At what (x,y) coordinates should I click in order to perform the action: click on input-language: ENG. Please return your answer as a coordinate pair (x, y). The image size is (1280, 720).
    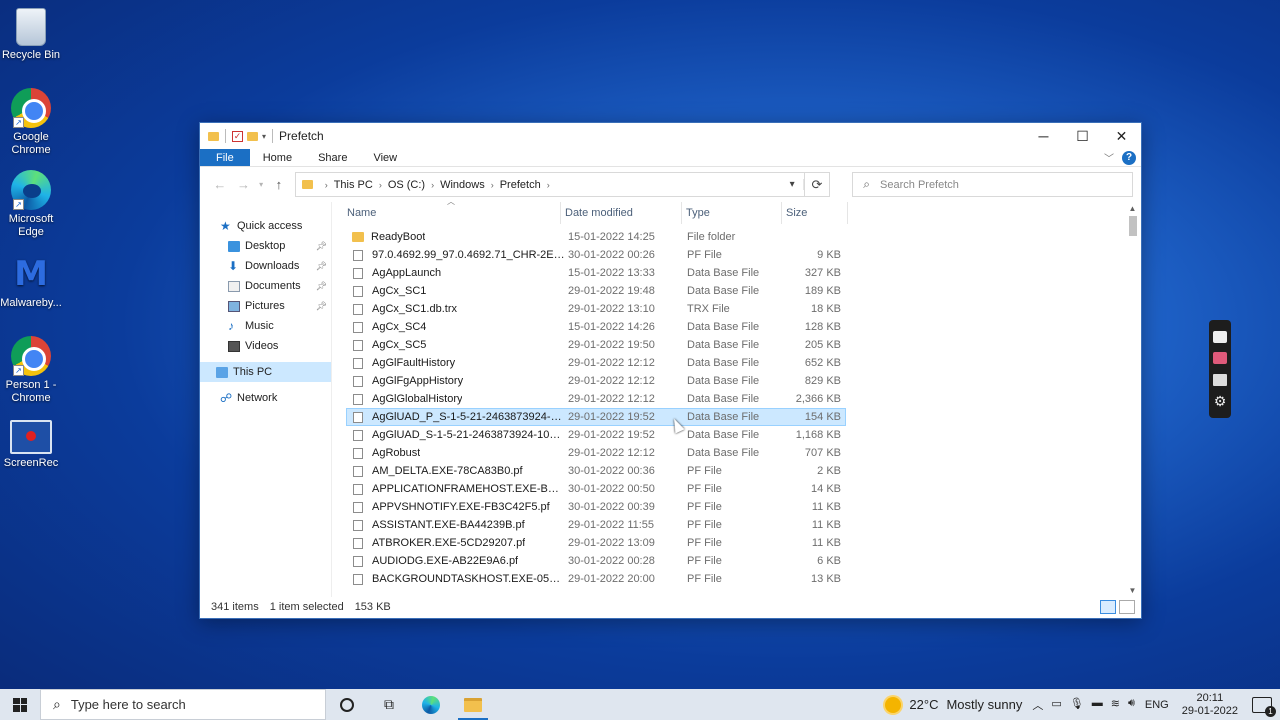
    Looking at the image, I should click on (1157, 705).